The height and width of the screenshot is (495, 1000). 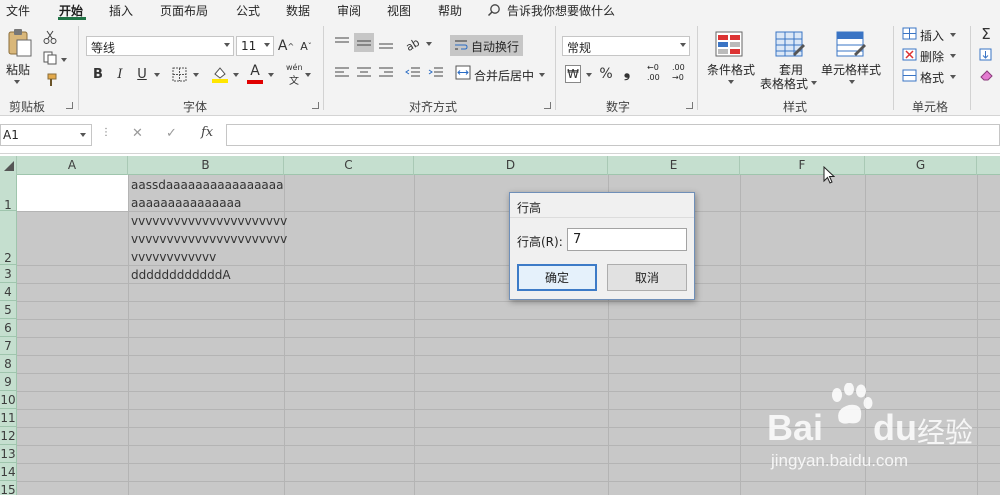 What do you see at coordinates (8, 400) in the screenshot?
I see `row-header-10: 10` at bounding box center [8, 400].